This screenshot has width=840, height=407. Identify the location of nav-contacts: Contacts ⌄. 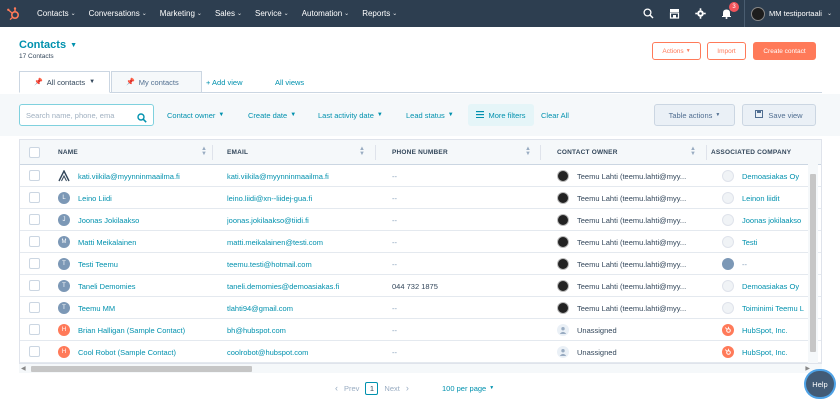
(56, 13).